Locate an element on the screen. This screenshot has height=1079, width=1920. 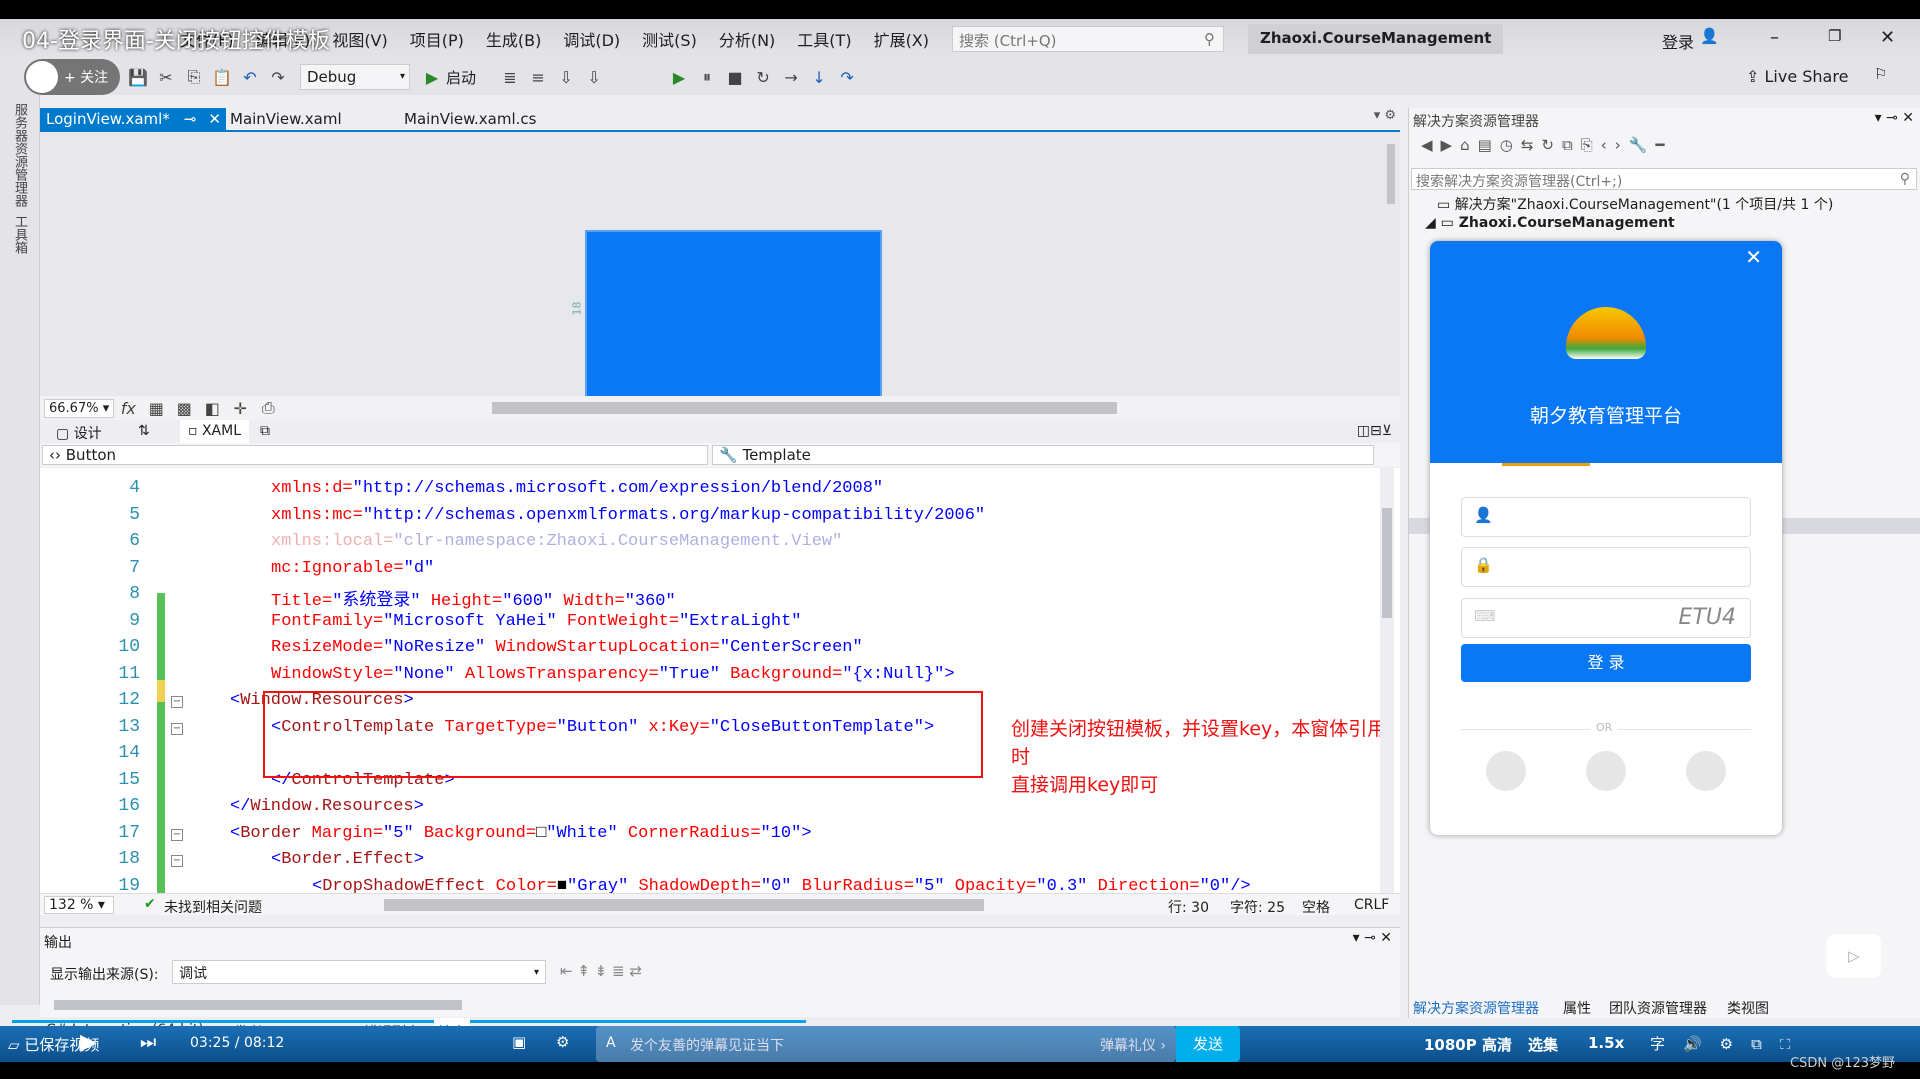
issues-status: 未找到相关问题 is located at coordinates (213, 907).